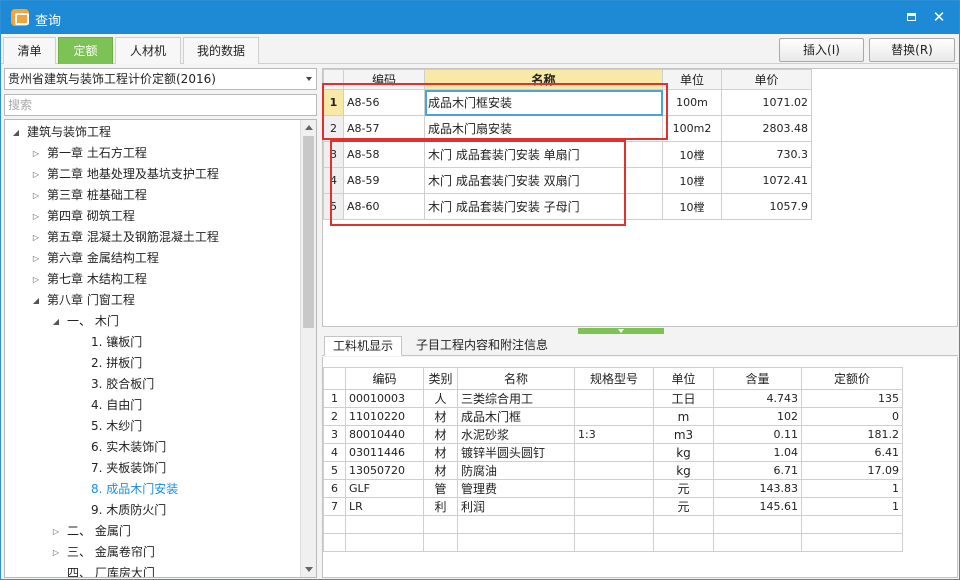 The width and height of the screenshot is (960, 580). I want to click on quota-price: 1057.9, so click(766, 206).